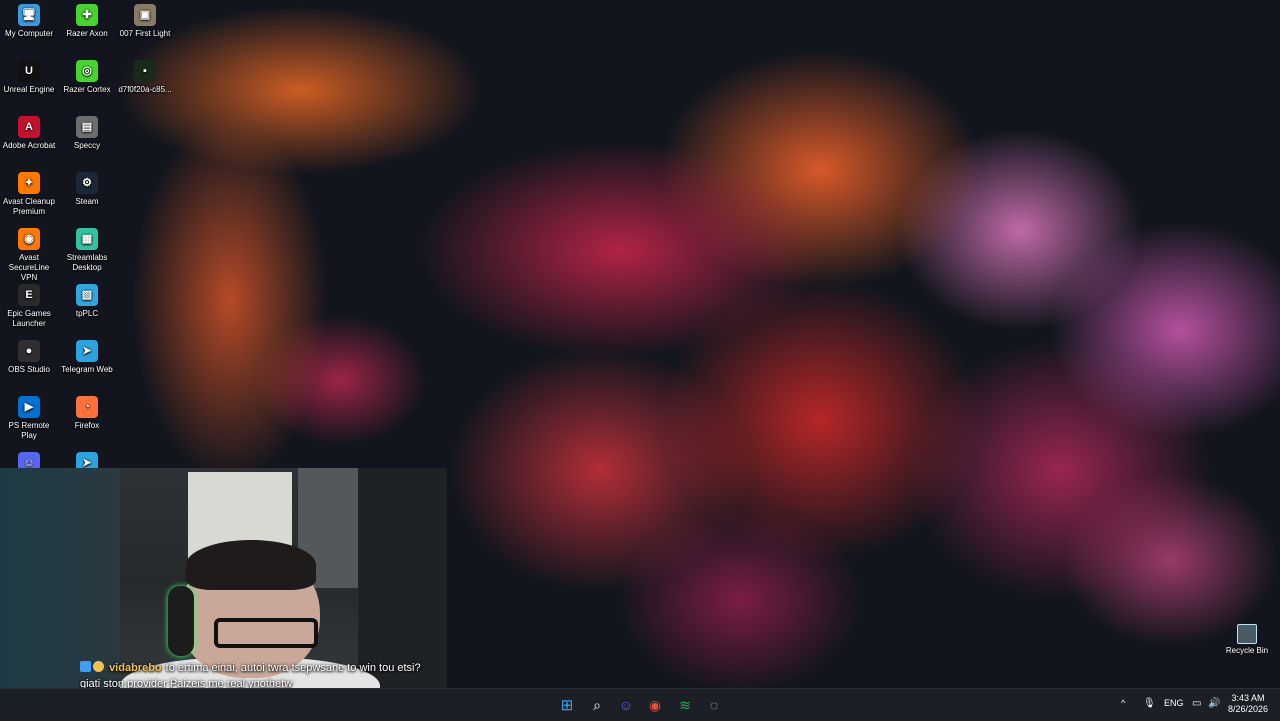 The image size is (1280, 721). I want to click on chrome-icon: ◉, so click(655, 704).